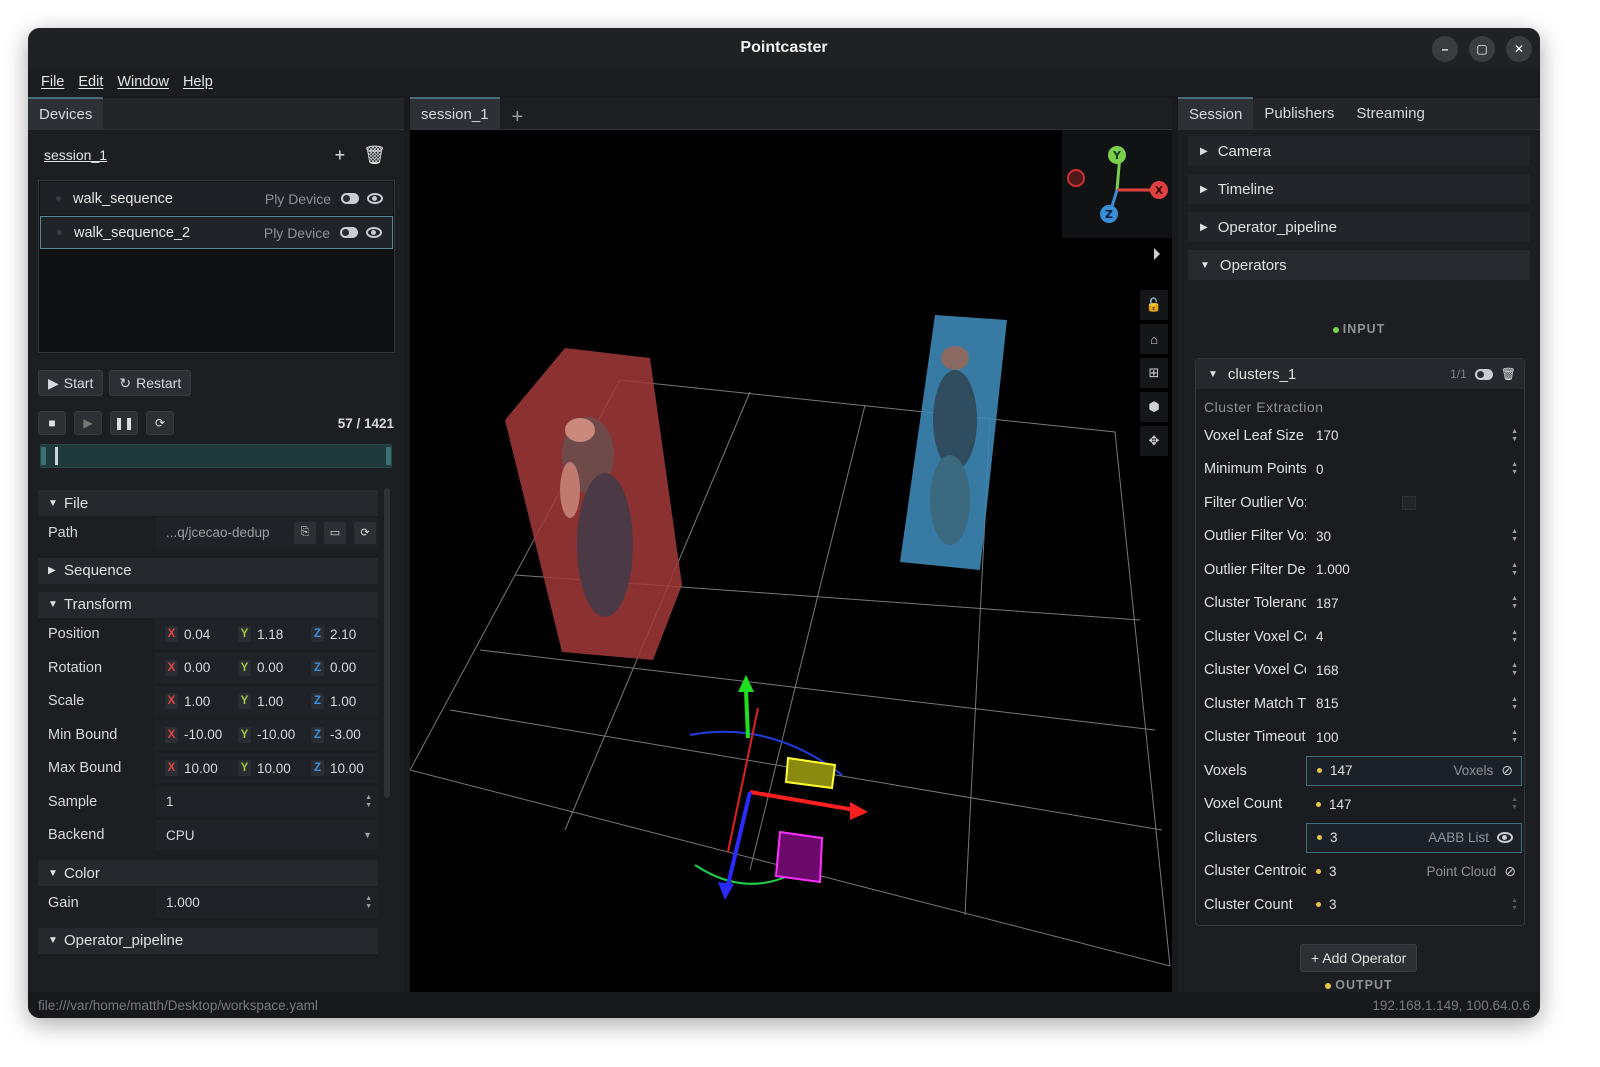 This screenshot has height=1067, width=1600. Describe the element at coordinates (1360, 374) in the screenshot. I see `operator-header: ▼ clusters_1 1/1 🗑` at that location.